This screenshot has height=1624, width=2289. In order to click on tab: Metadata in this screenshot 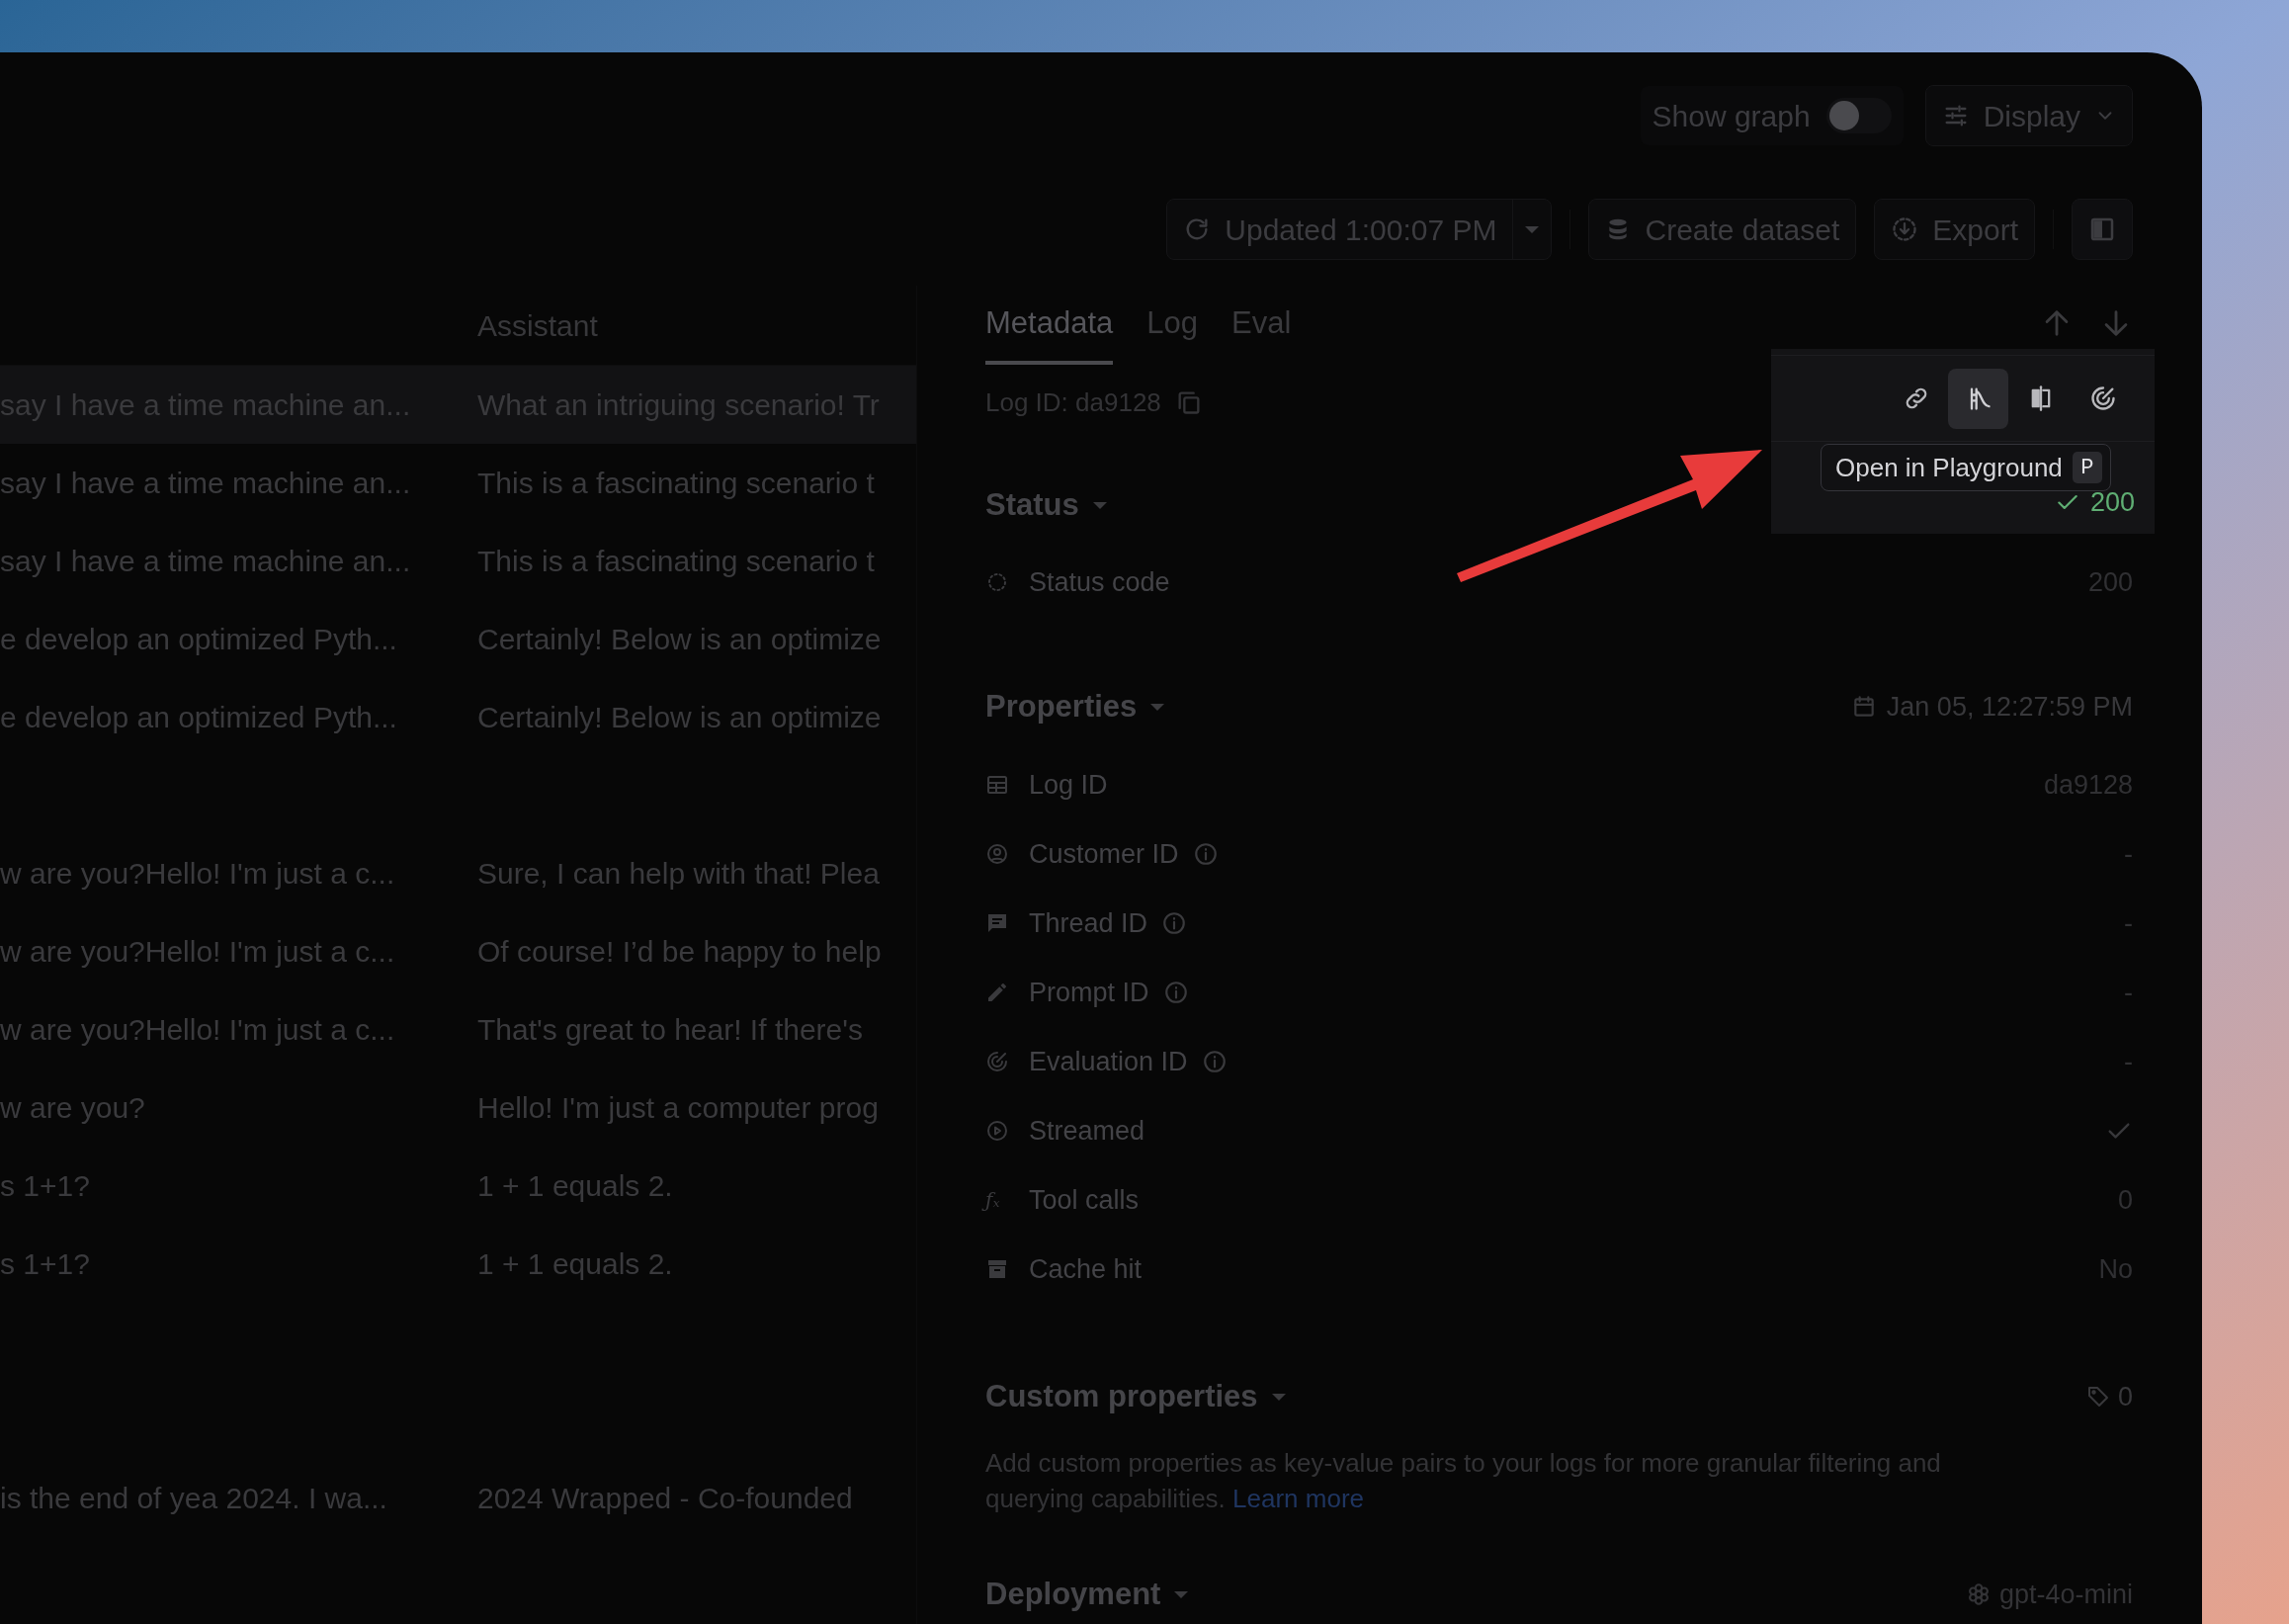, I will do `click(1049, 326)`.